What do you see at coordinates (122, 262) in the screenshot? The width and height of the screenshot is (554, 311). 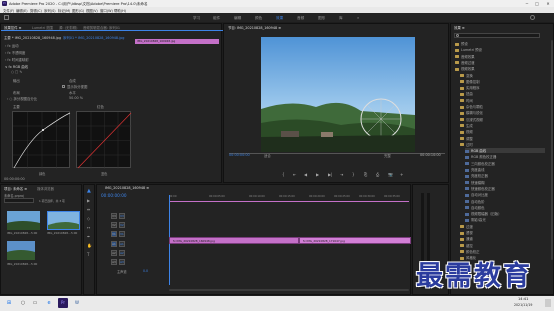 I see `track-a3-target: A3` at bounding box center [122, 262].